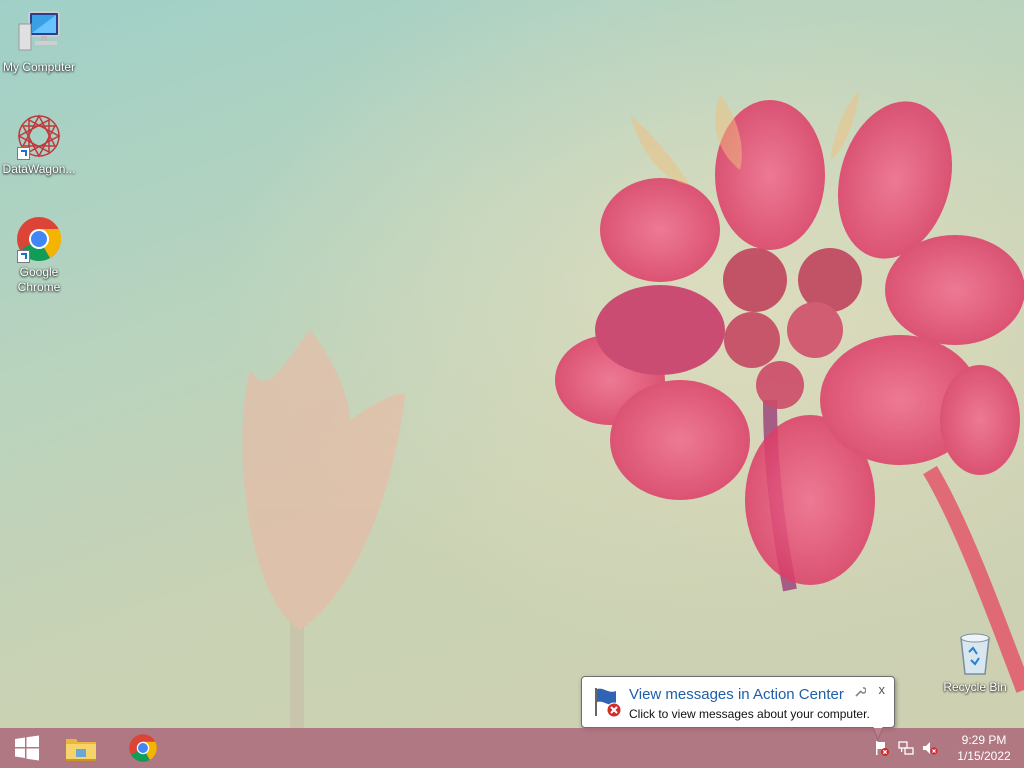  Describe the element at coordinates (860, 694) in the screenshot. I see `settings-wrench-icon` at that location.